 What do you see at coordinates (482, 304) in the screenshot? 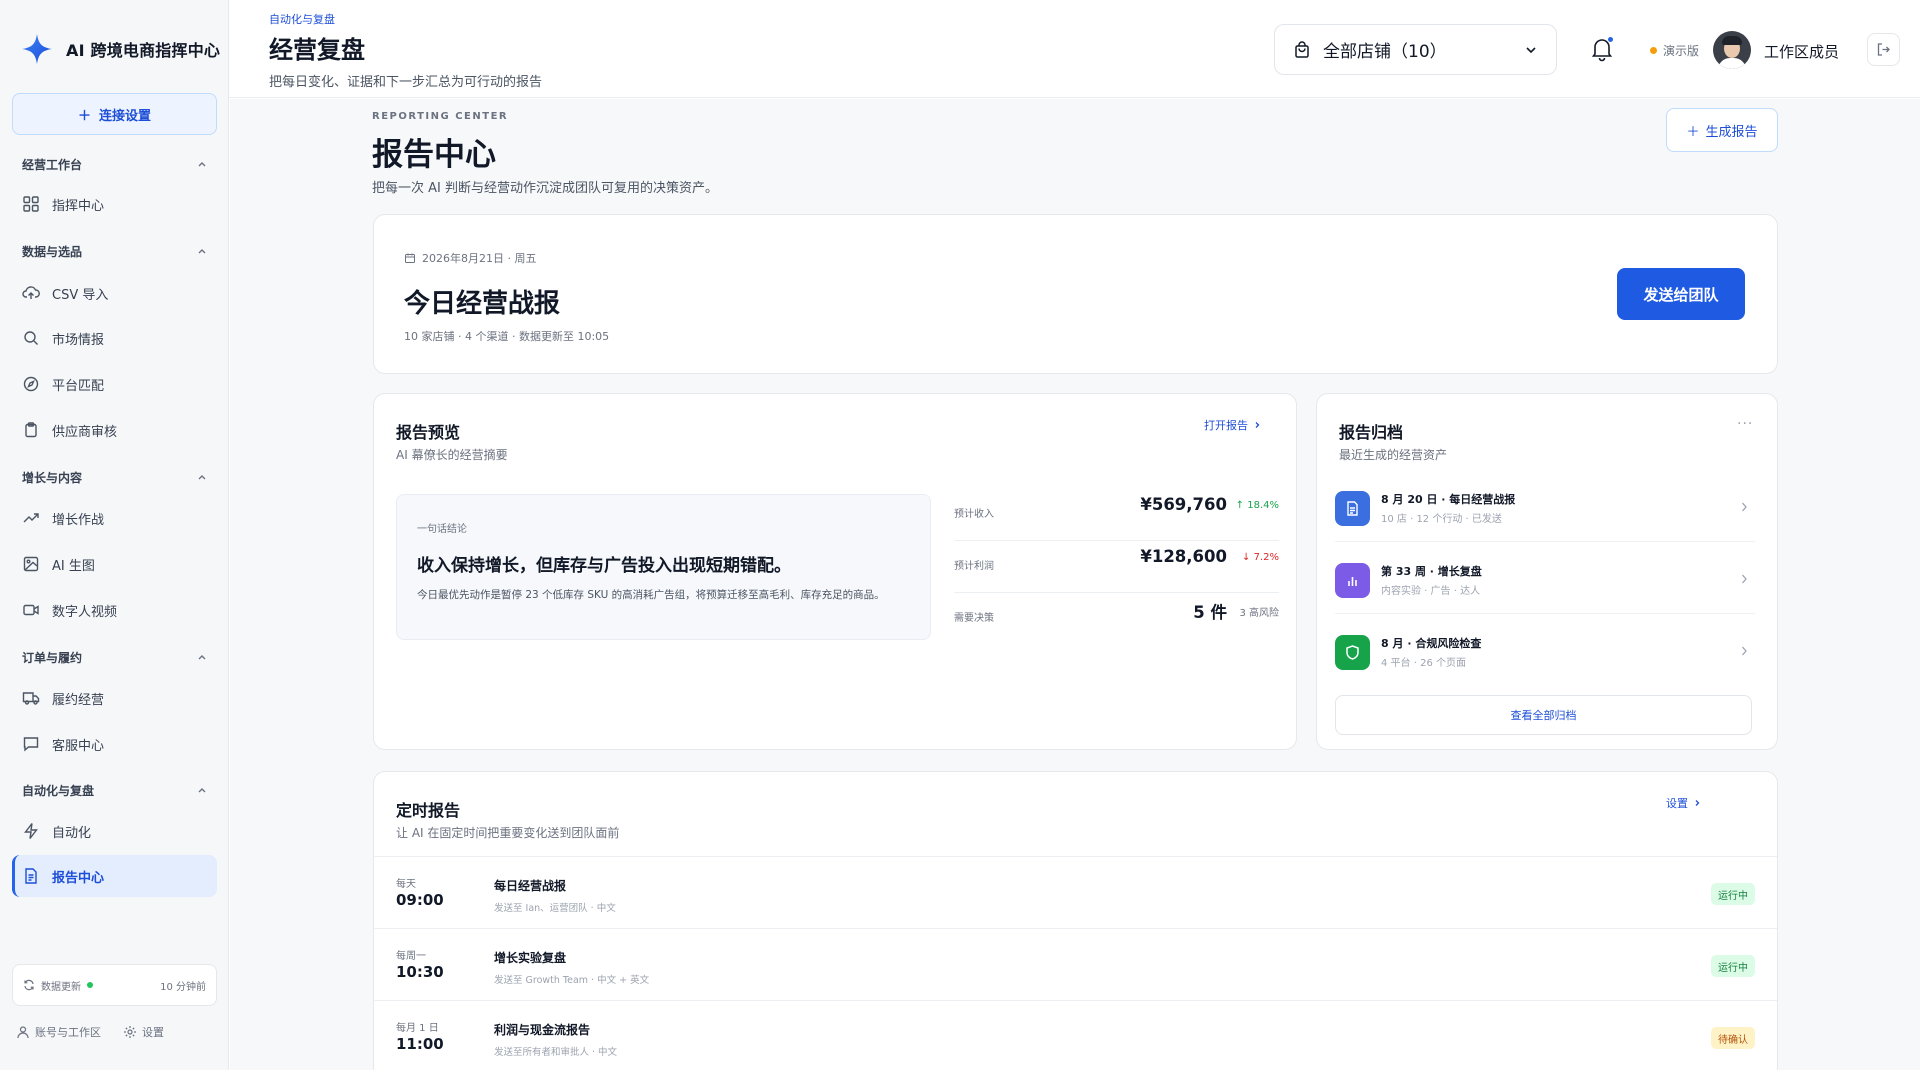
I see `daily-report-title: 今日经营战报` at bounding box center [482, 304].